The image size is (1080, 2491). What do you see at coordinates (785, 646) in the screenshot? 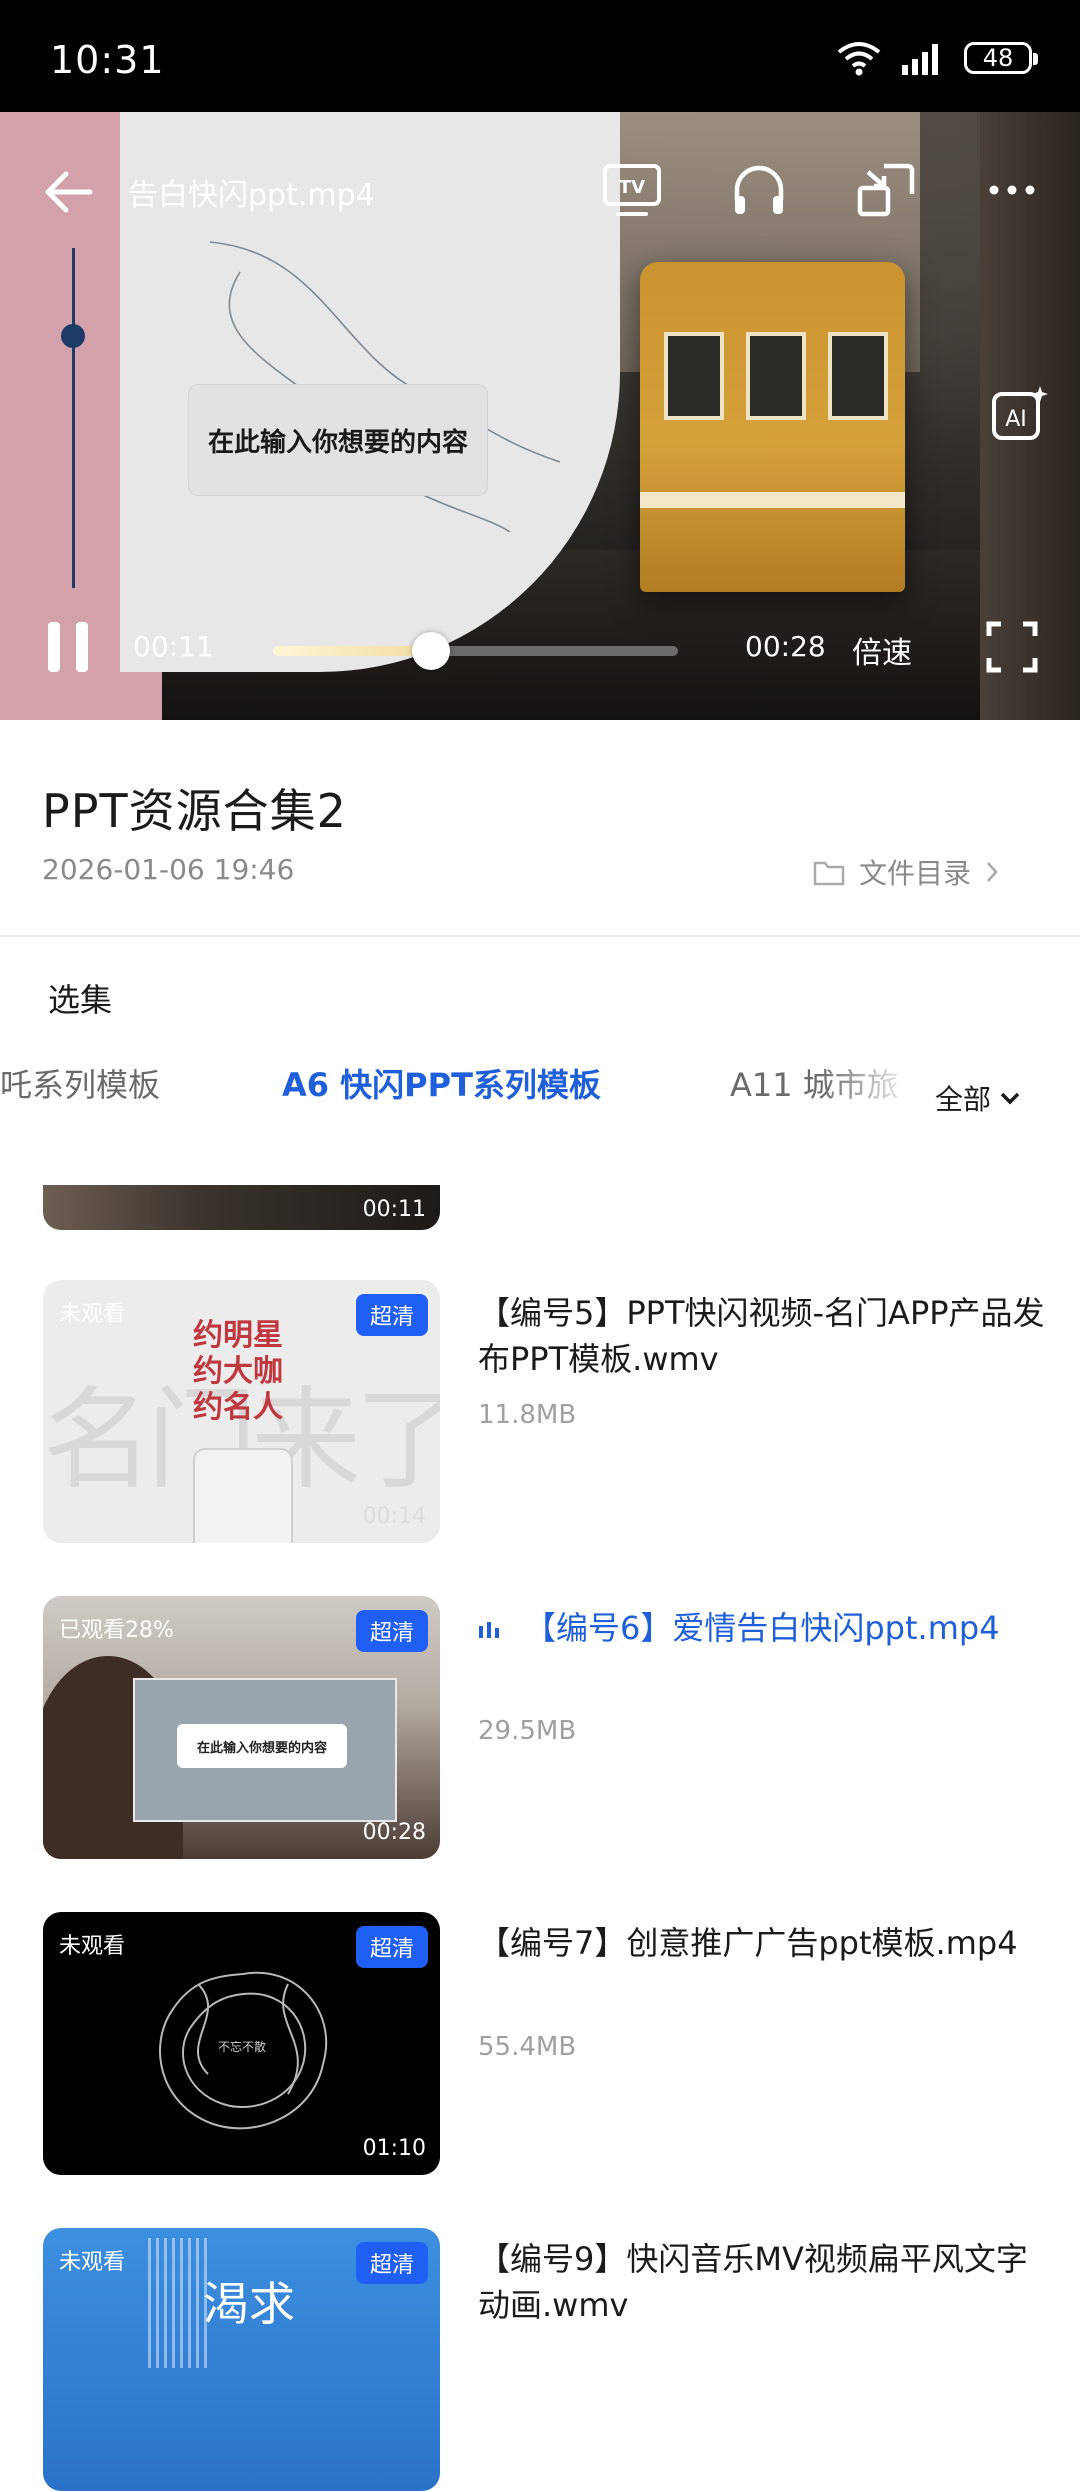
I see `total-time: 00:28` at bounding box center [785, 646].